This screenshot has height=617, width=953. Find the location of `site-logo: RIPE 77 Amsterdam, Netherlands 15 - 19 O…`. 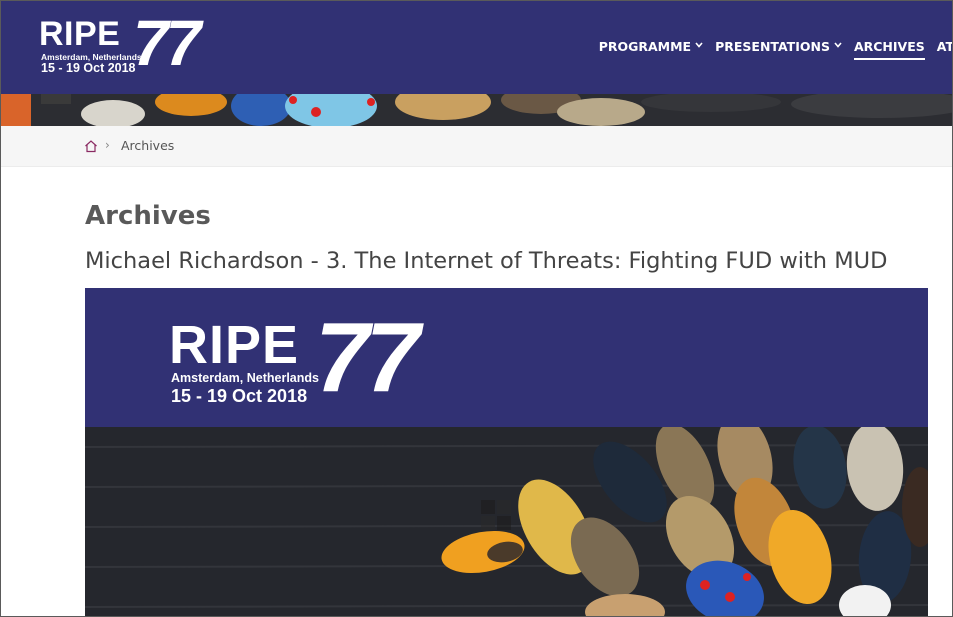

site-logo: RIPE 77 Amsterdam, Netherlands 15 - 19 O… is located at coordinates (129, 44).